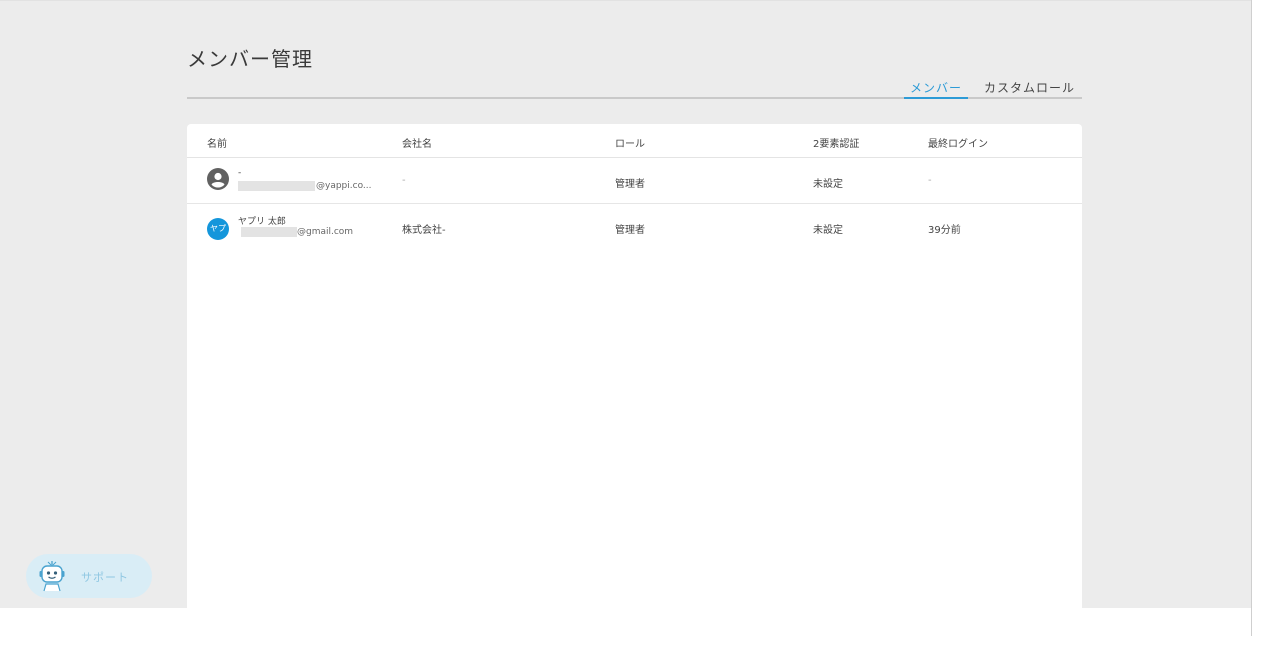  What do you see at coordinates (930, 180) in the screenshot?
I see `member-last-login: -` at bounding box center [930, 180].